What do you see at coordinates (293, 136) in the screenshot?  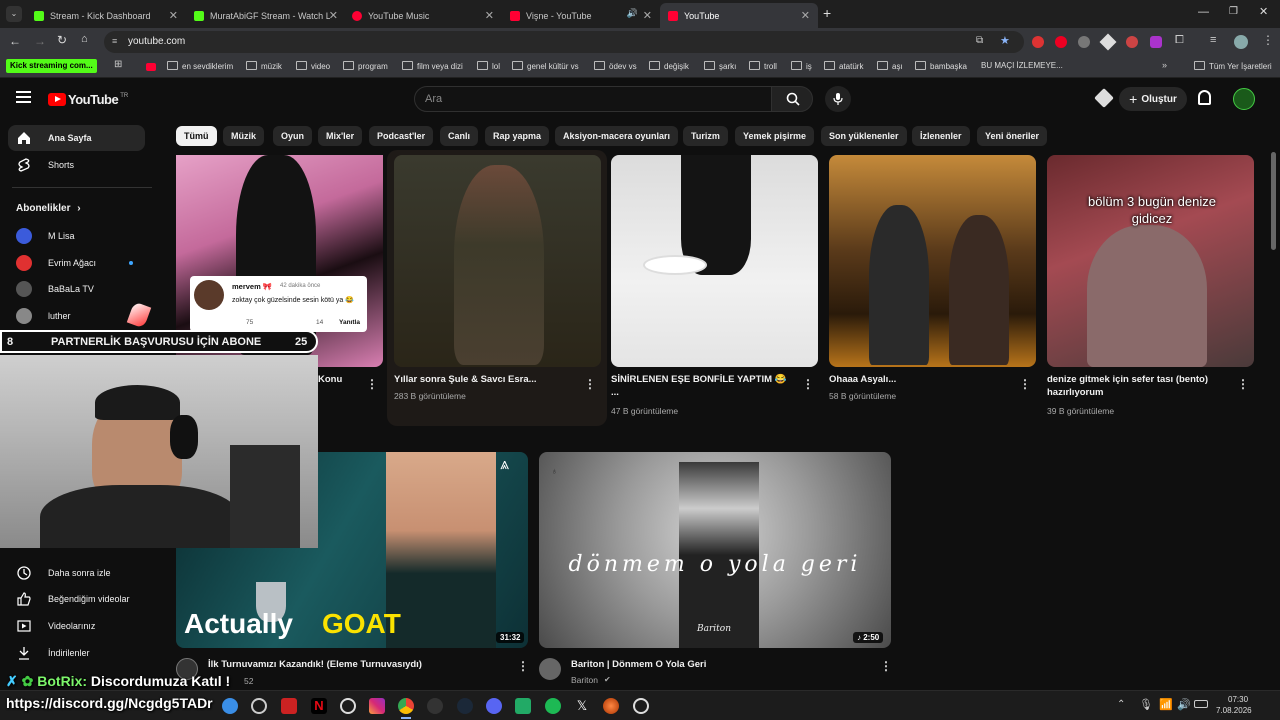 I see `chip-gaming: Oyun` at bounding box center [293, 136].